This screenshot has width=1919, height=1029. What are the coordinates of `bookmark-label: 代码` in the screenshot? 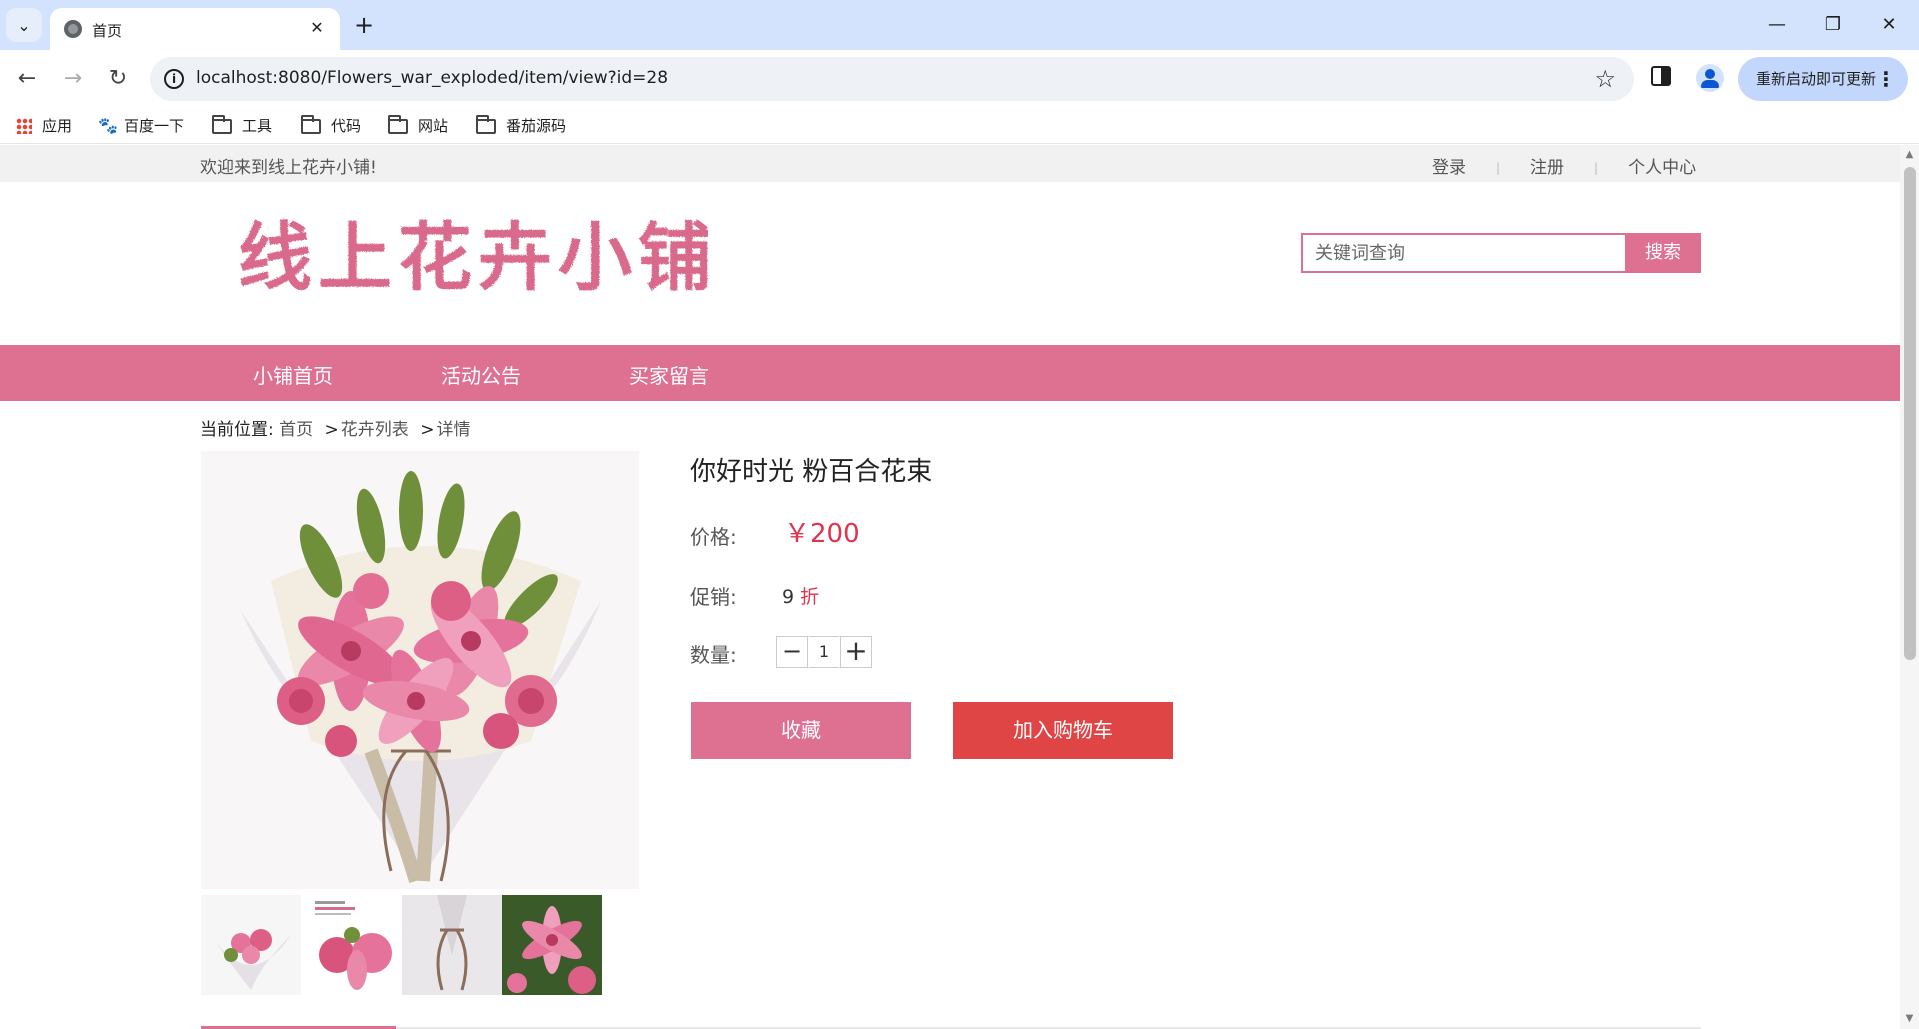 It's located at (346, 126).